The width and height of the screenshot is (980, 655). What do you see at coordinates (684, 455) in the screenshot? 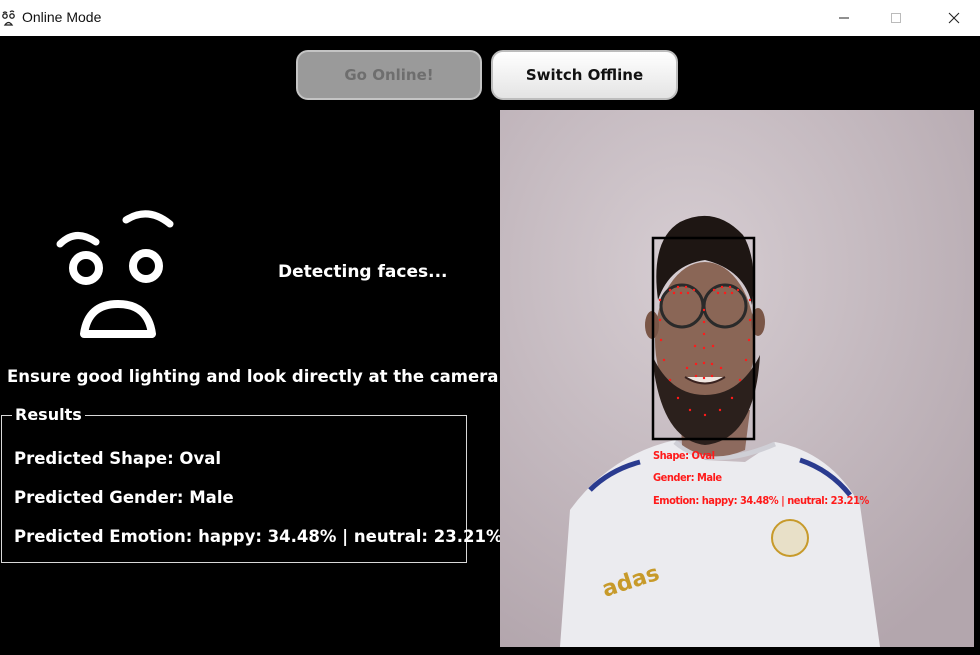
I see `overlay-shape: Shape: Oval` at bounding box center [684, 455].